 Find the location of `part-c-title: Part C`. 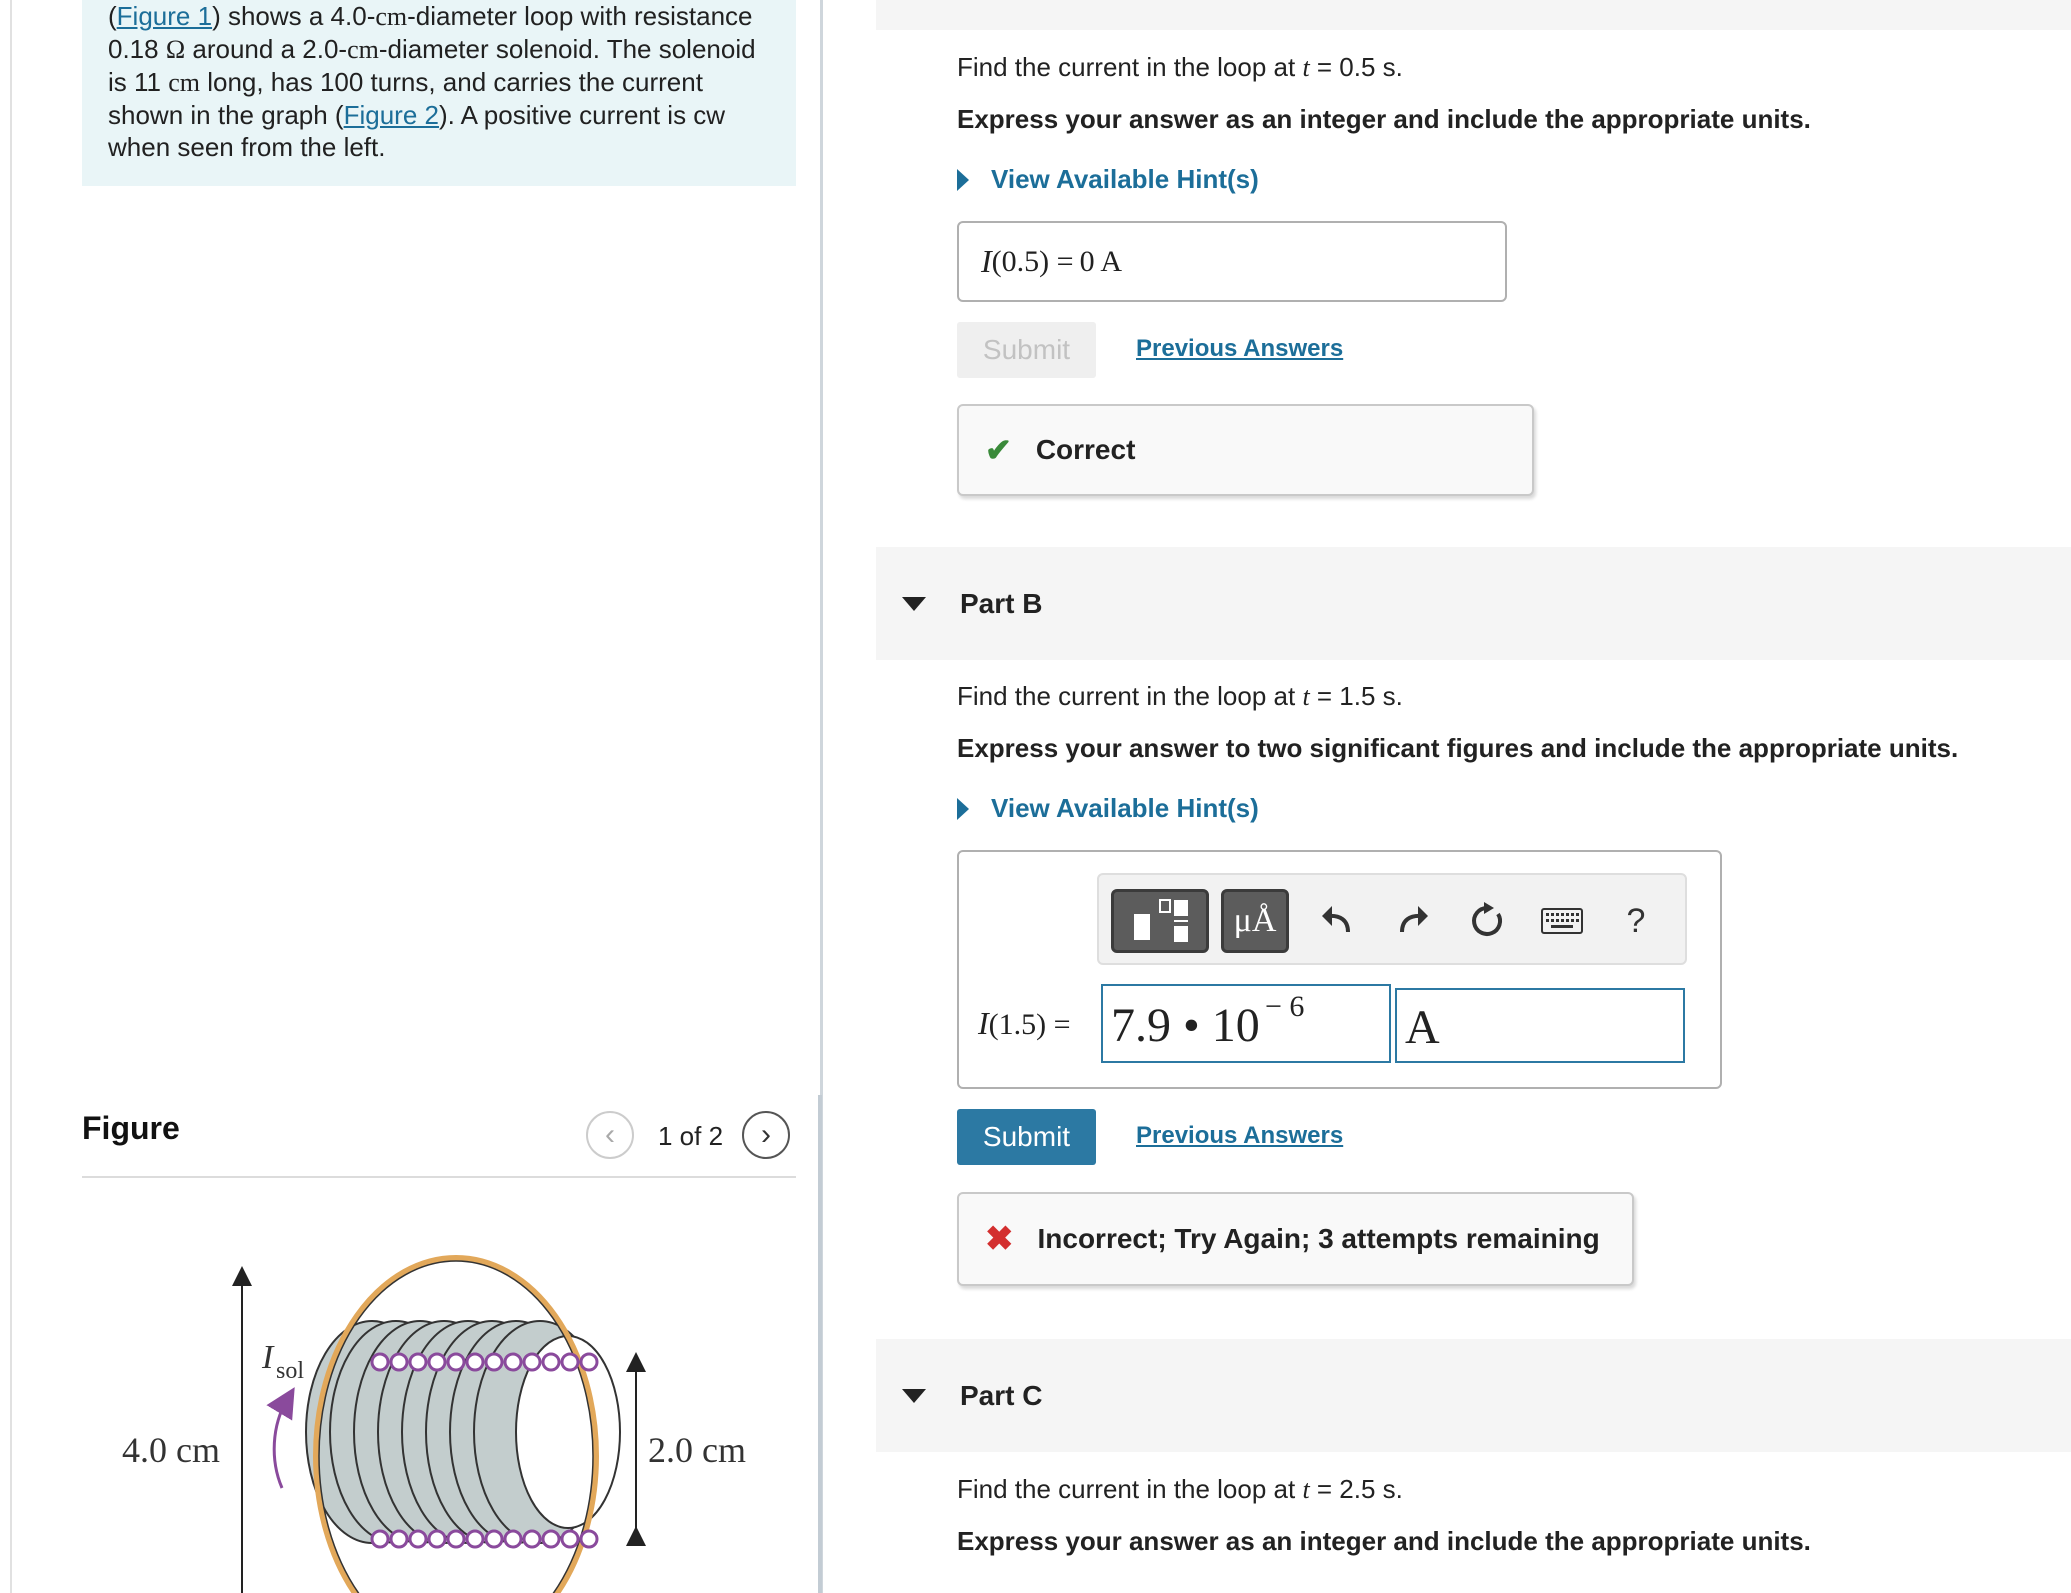

part-c-title: Part C is located at coordinates (1001, 1395).